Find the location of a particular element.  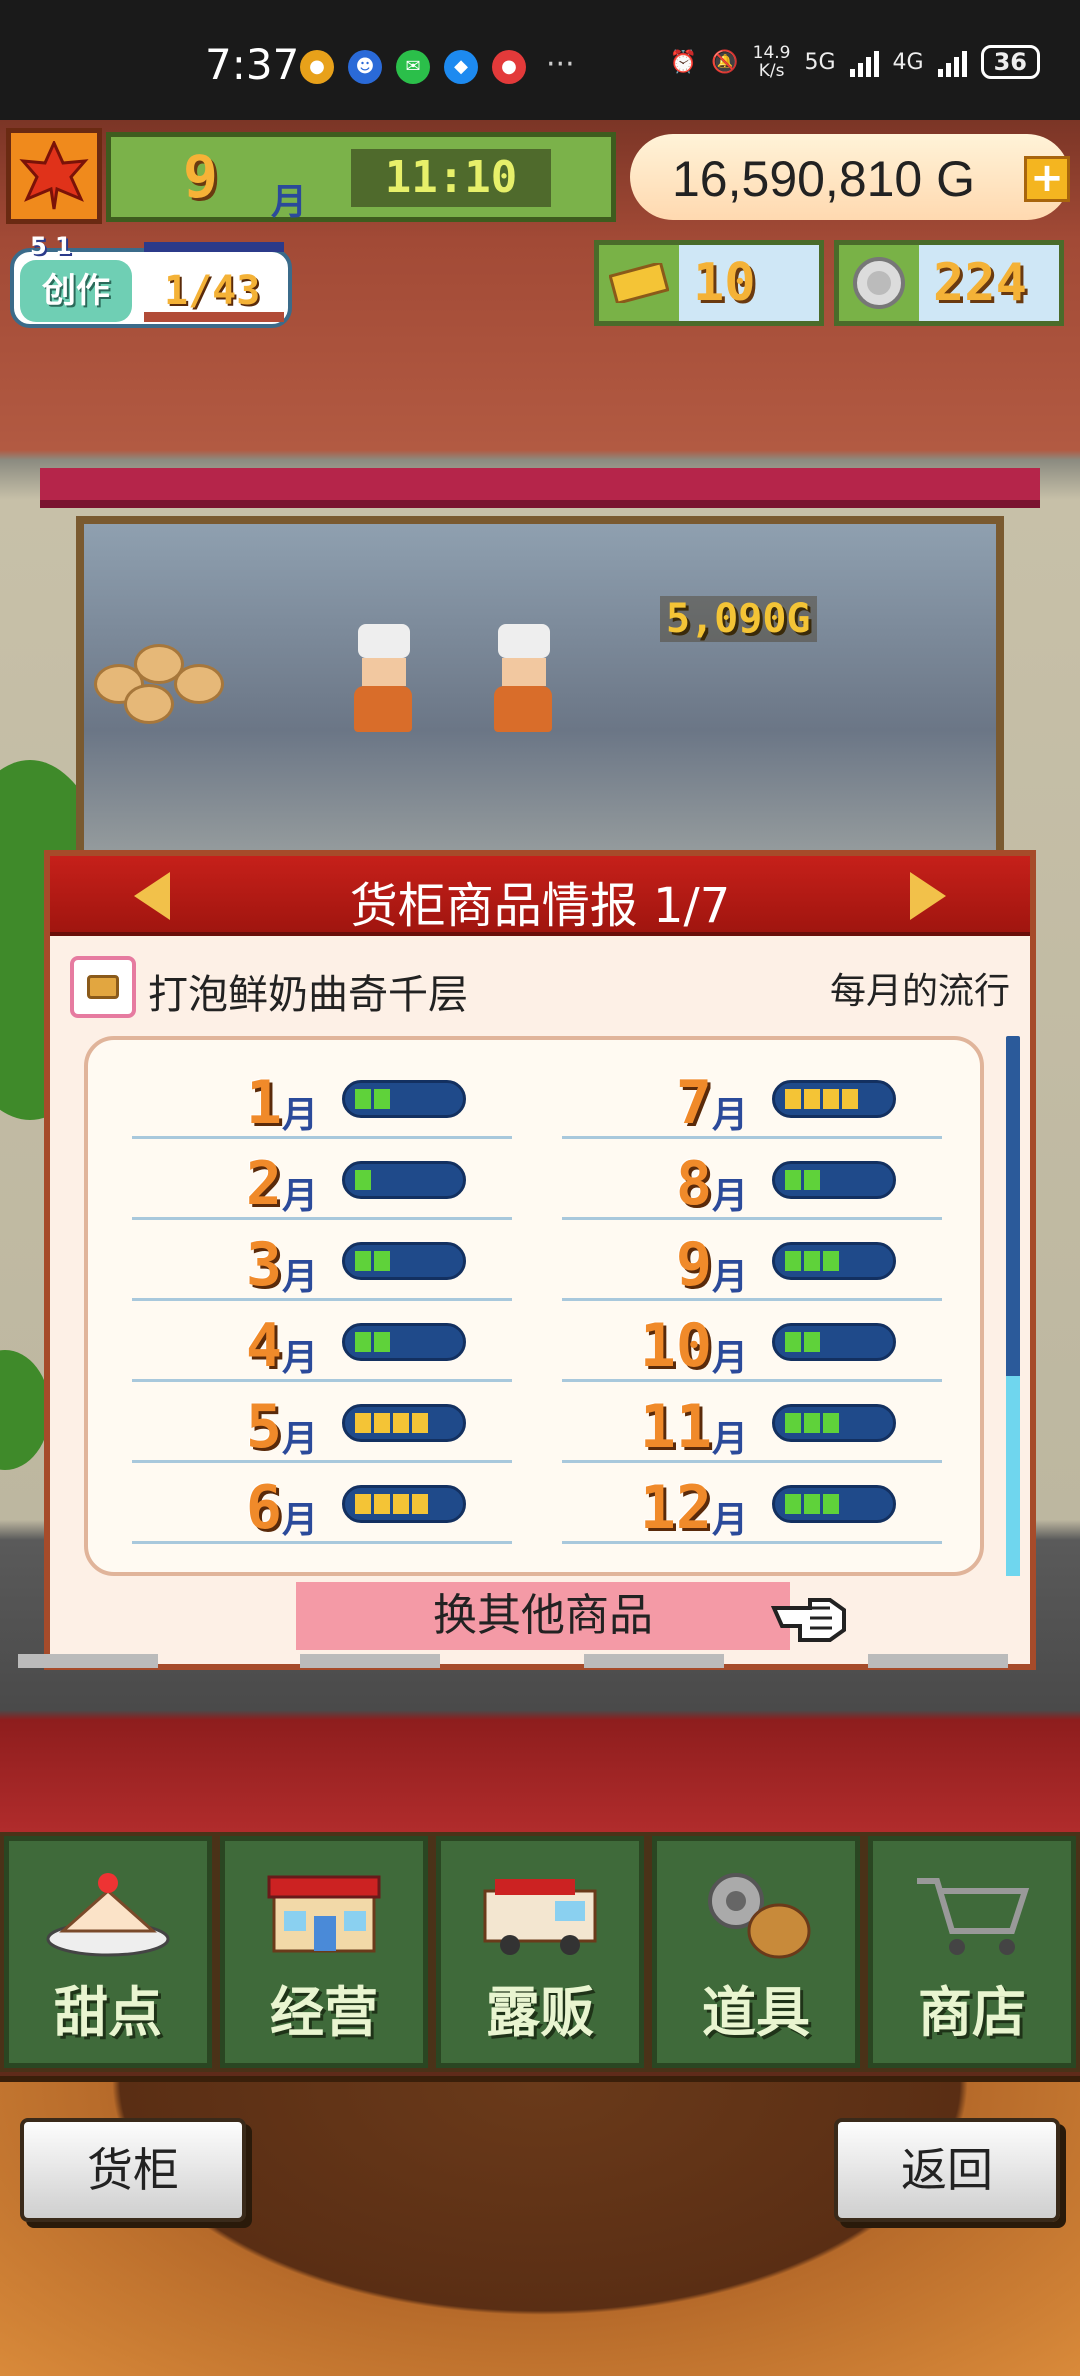

wechat-icon: ✉ is located at coordinates (413, 67).